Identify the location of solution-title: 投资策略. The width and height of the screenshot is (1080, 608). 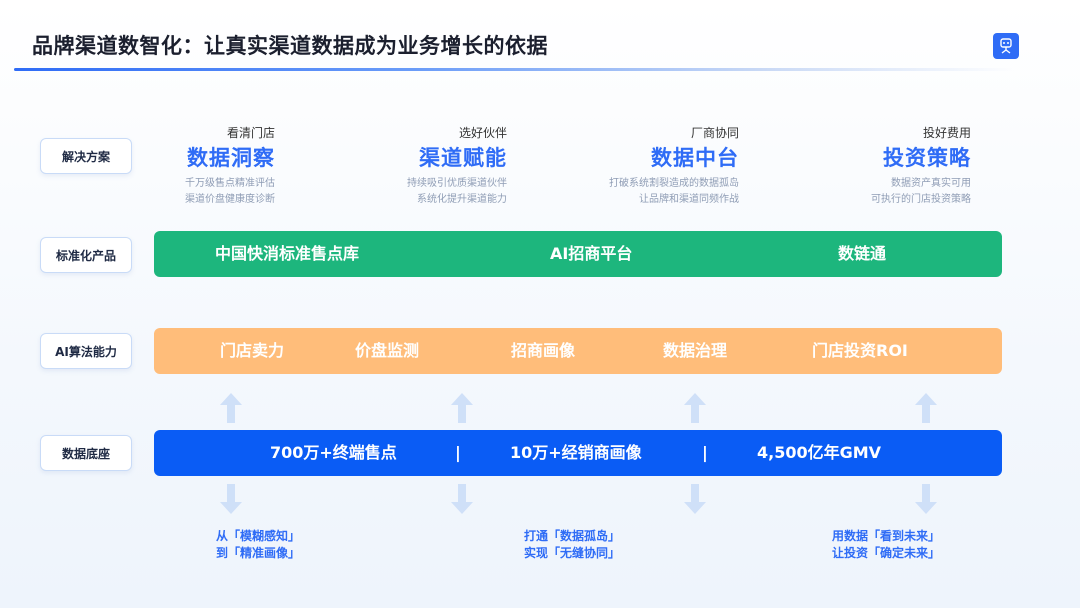
(927, 158).